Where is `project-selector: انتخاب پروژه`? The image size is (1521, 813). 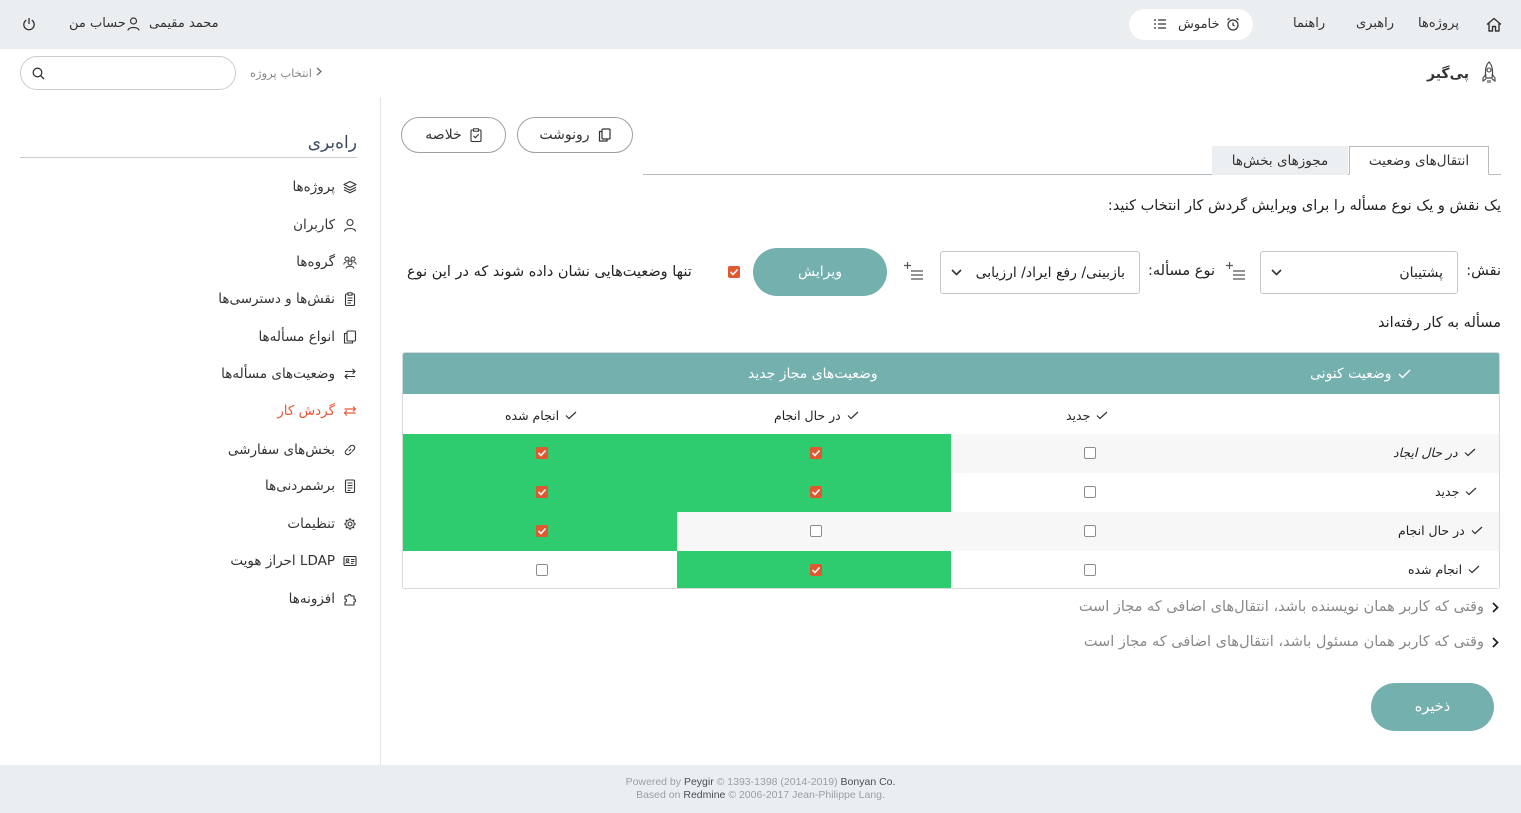
project-selector: انتخاب پروژه is located at coordinates (281, 73).